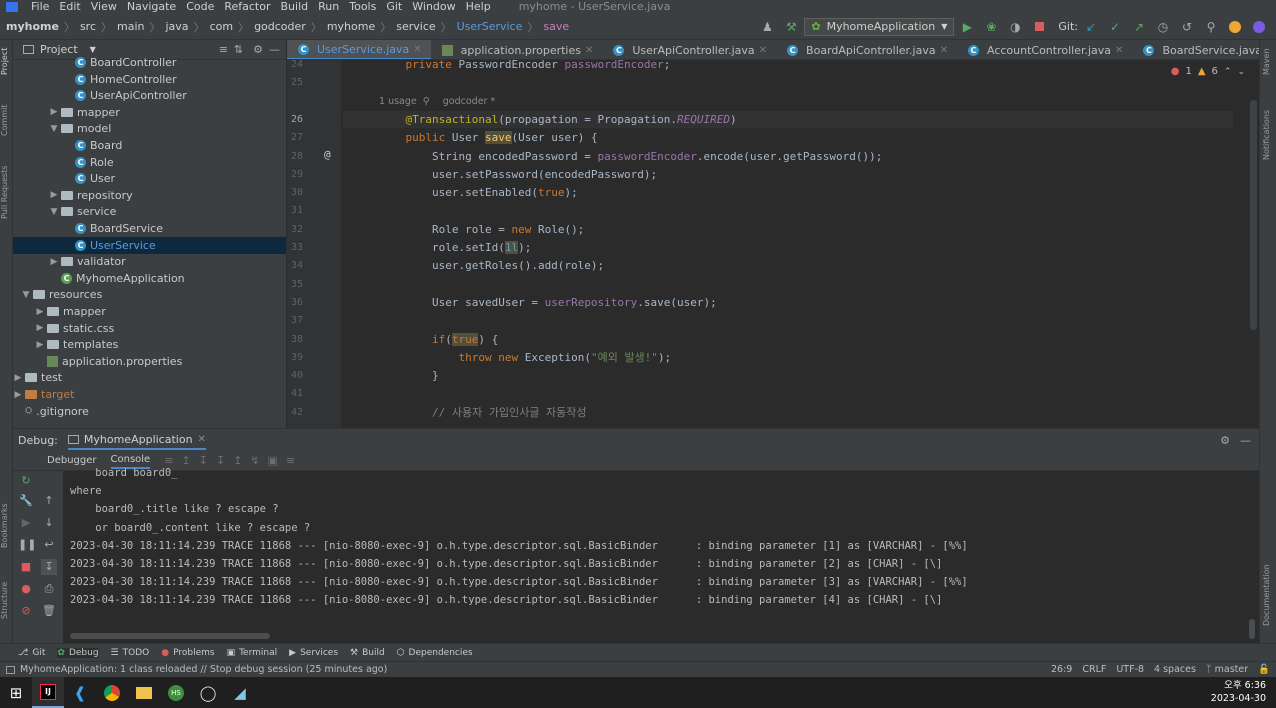  What do you see at coordinates (16, 692) in the screenshot?
I see `windows-start-icon: ⊞` at bounding box center [16, 692].